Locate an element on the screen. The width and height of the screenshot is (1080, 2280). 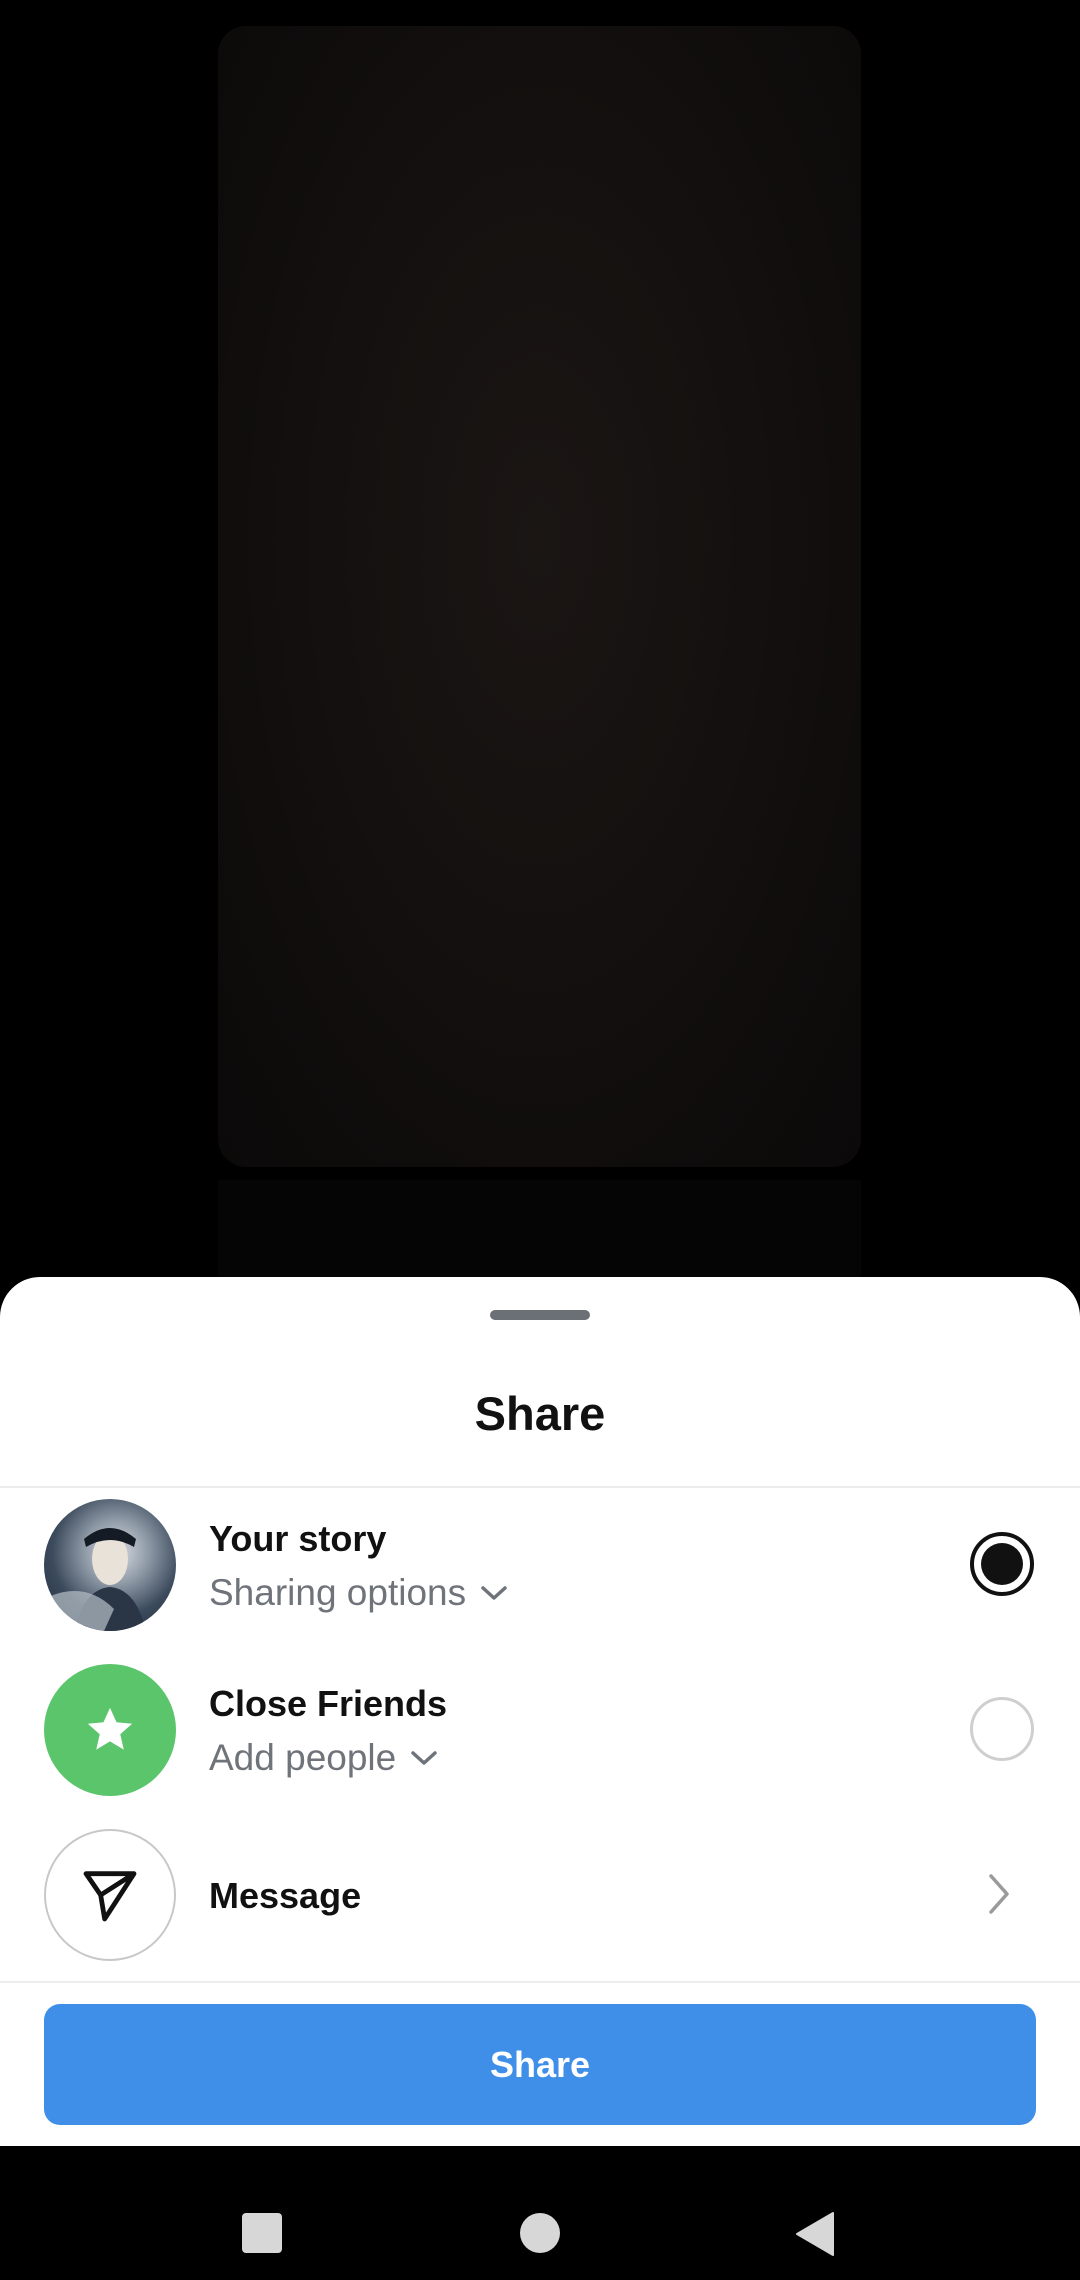
sharing-options-dropdown: Sharing options is located at coordinates (358, 1592).